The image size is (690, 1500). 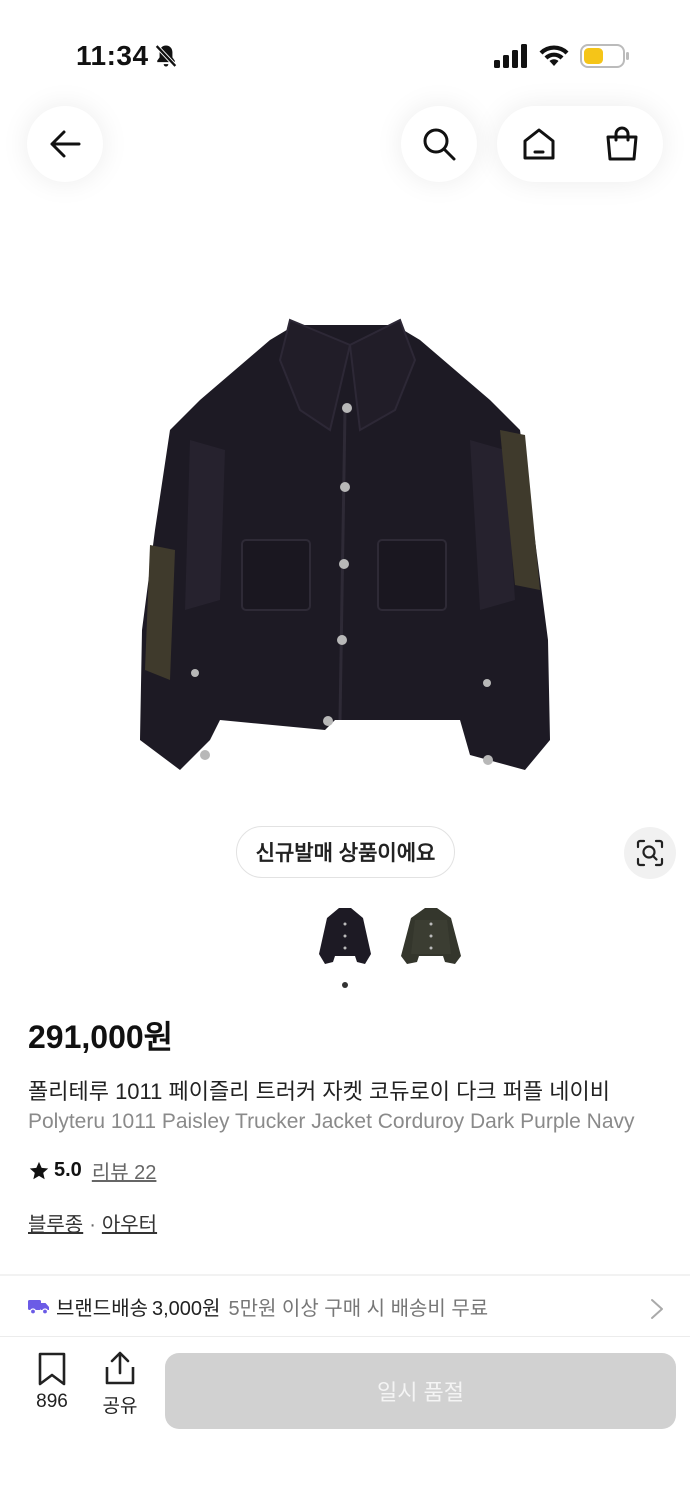 I want to click on category-link-outer: 아우터, so click(x=129, y=1225).